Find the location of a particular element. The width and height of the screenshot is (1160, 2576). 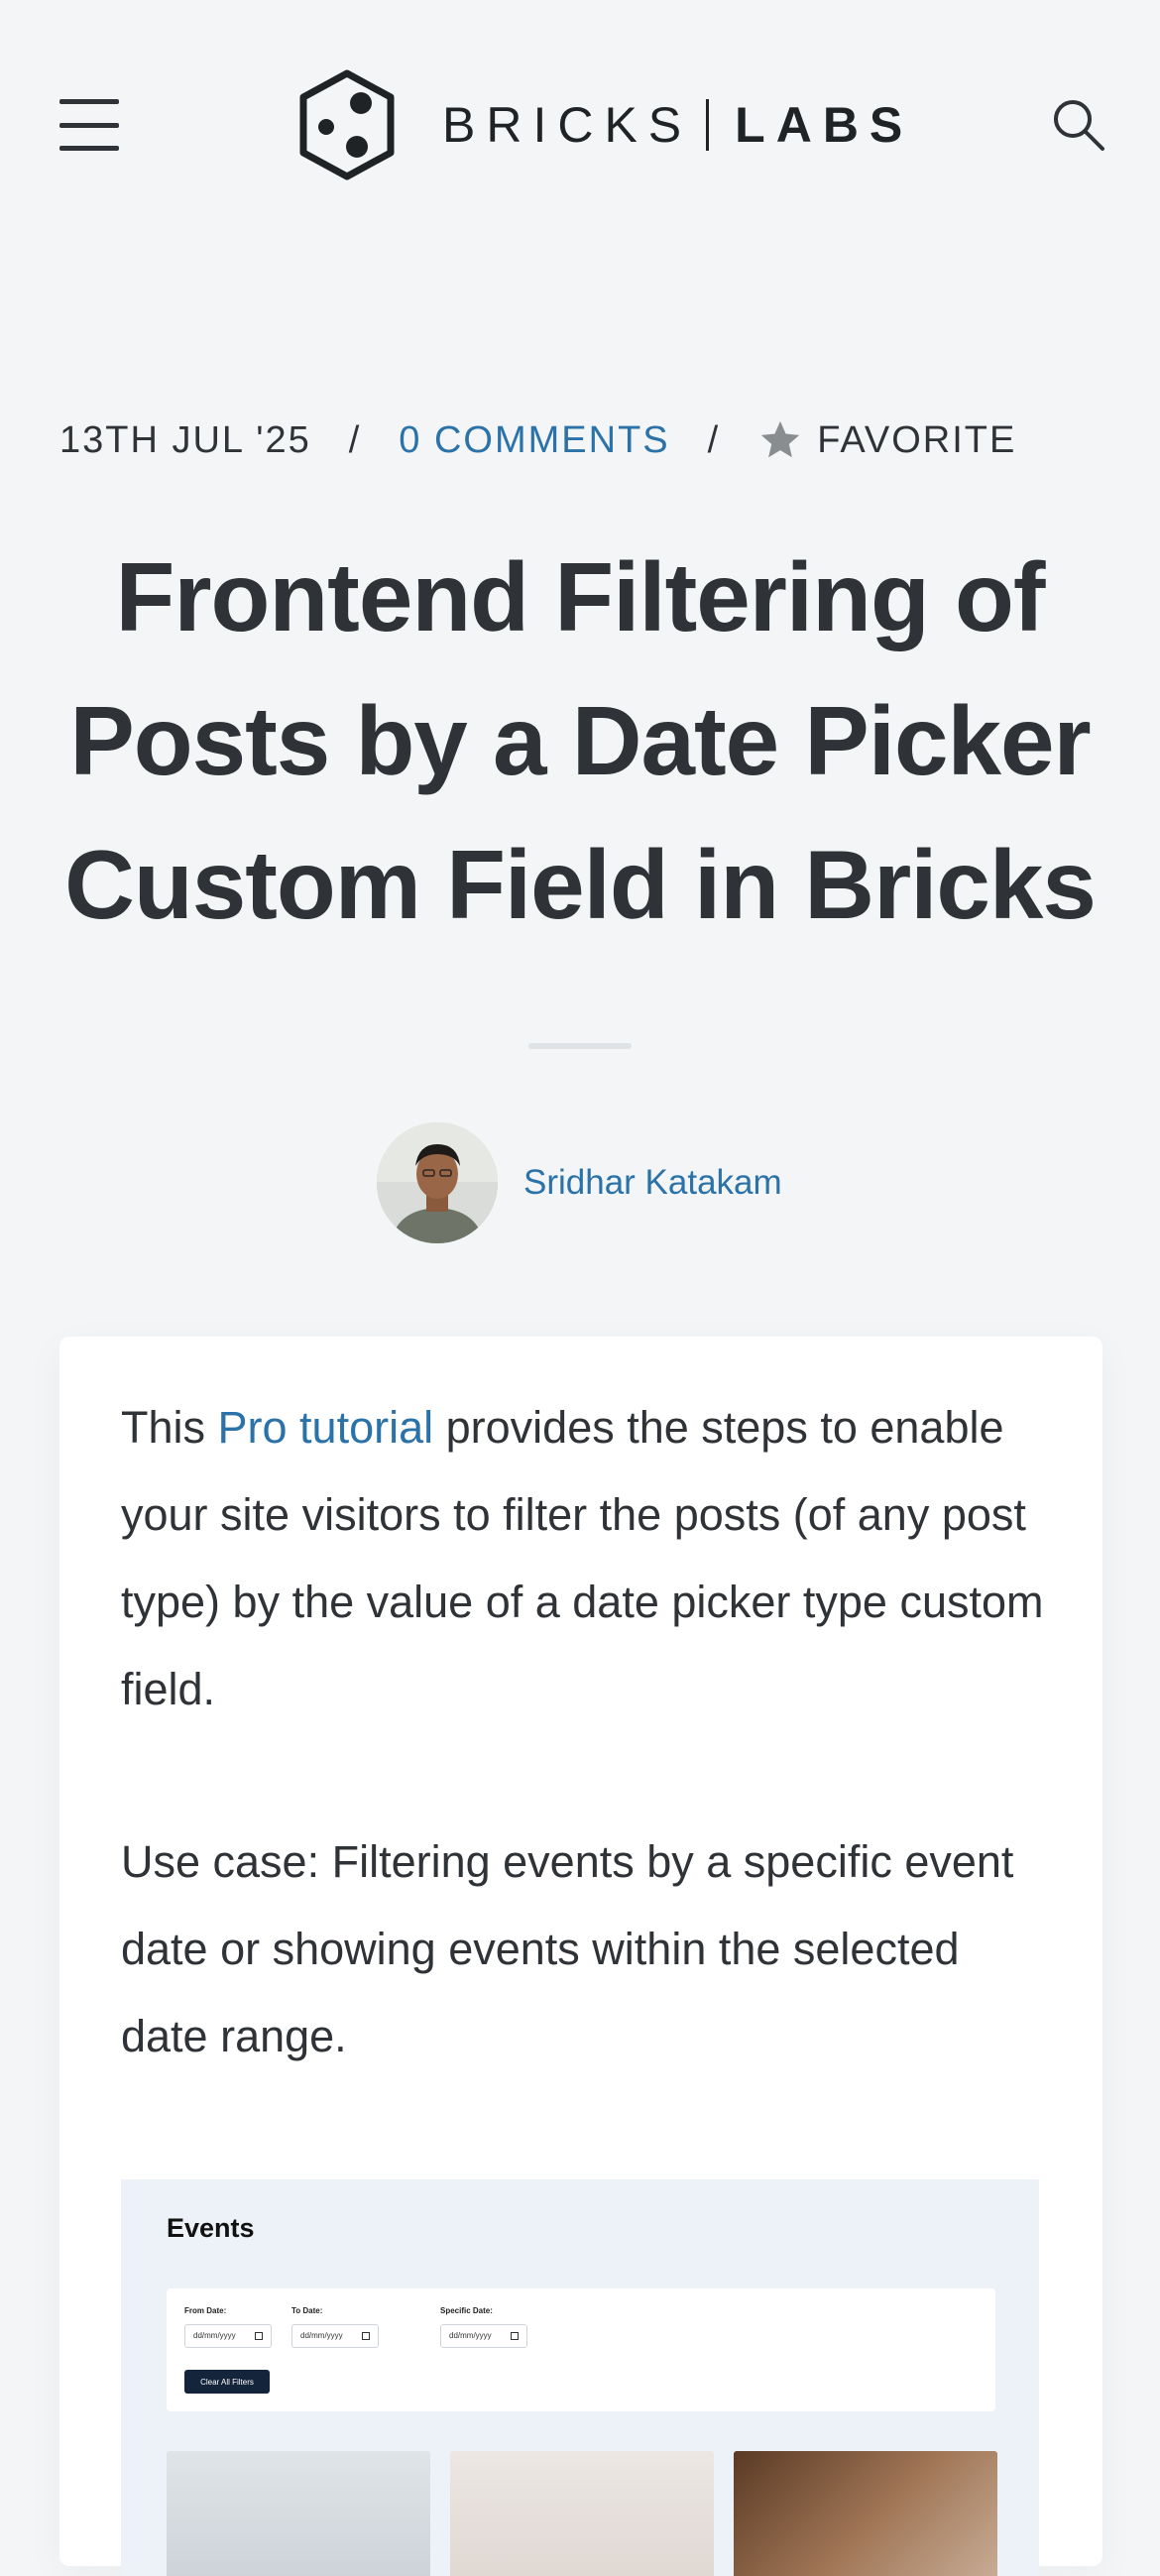

post-date: 13TH JUL '25 is located at coordinates (185, 440).